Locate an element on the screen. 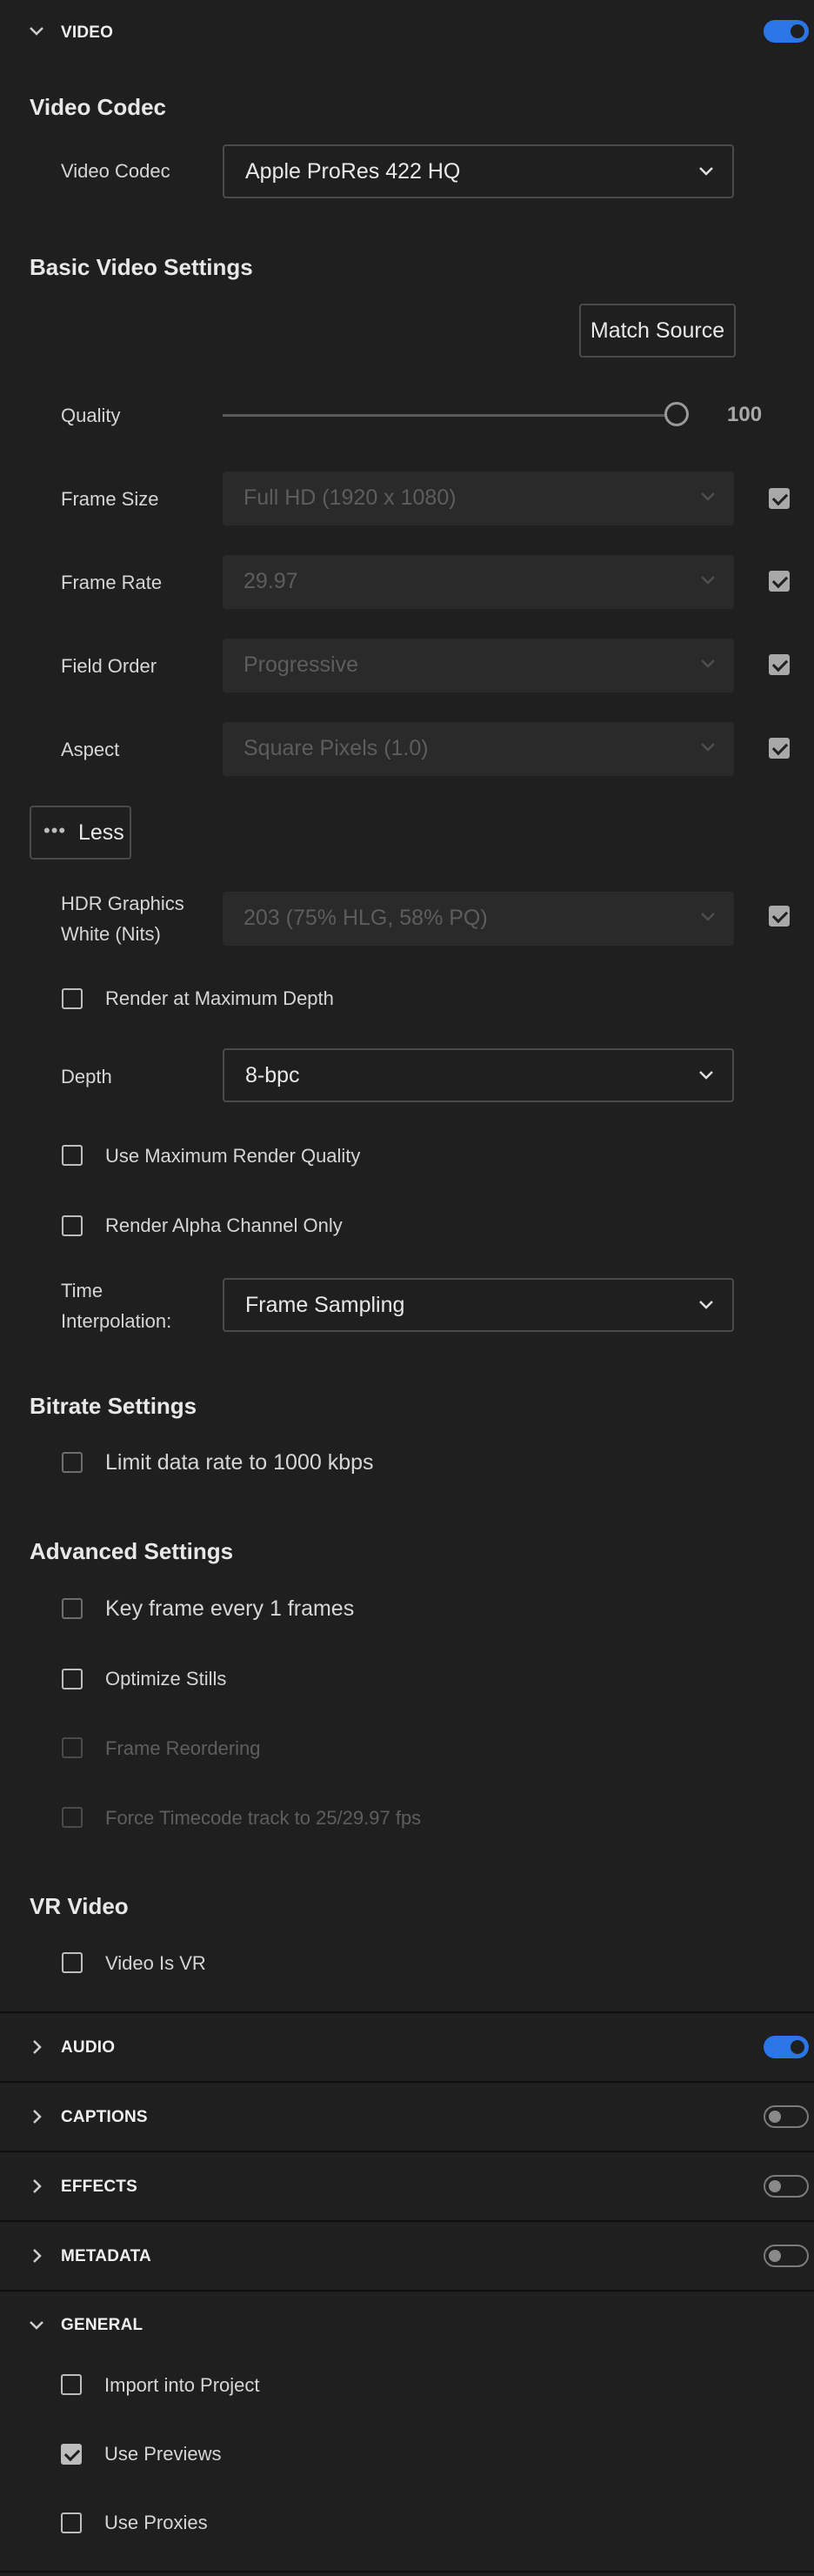  metadata-section-header: METADATA is located at coordinates (407, 2257).